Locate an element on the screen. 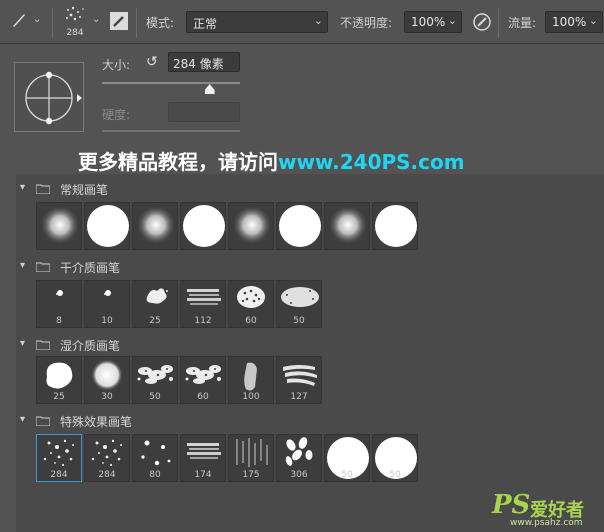 The height and width of the screenshot is (532, 604). site-logo: PS 爱好者 www.psahz.com is located at coordinates (546, 509).